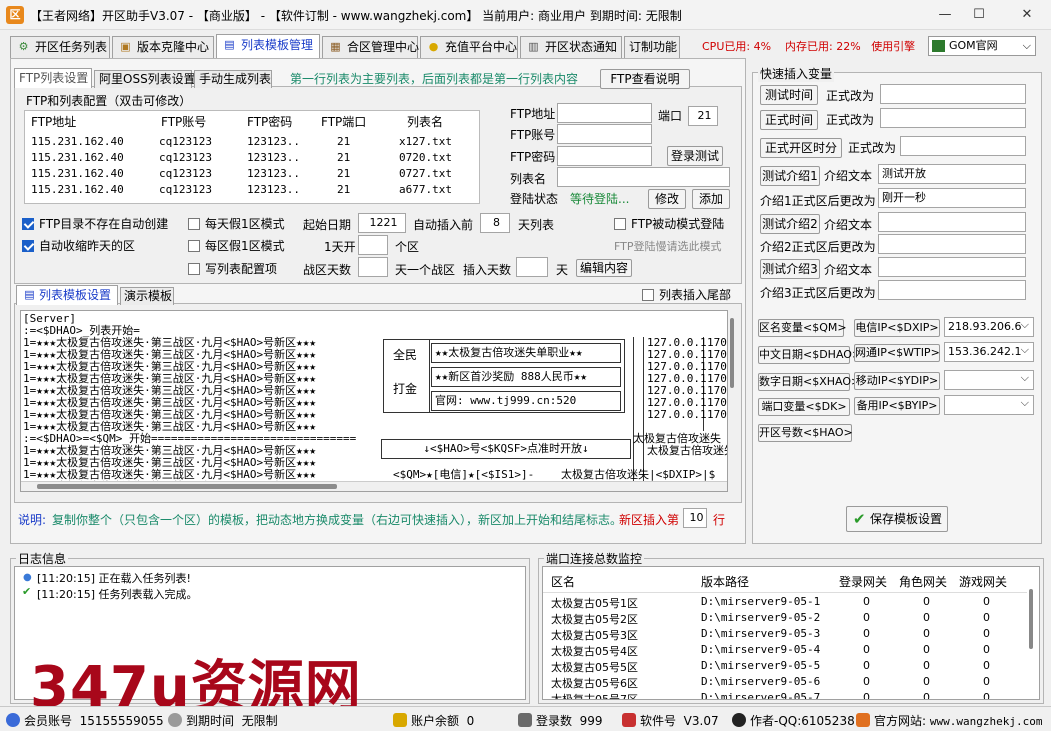  I want to click on test-time-input, so click(953, 94).